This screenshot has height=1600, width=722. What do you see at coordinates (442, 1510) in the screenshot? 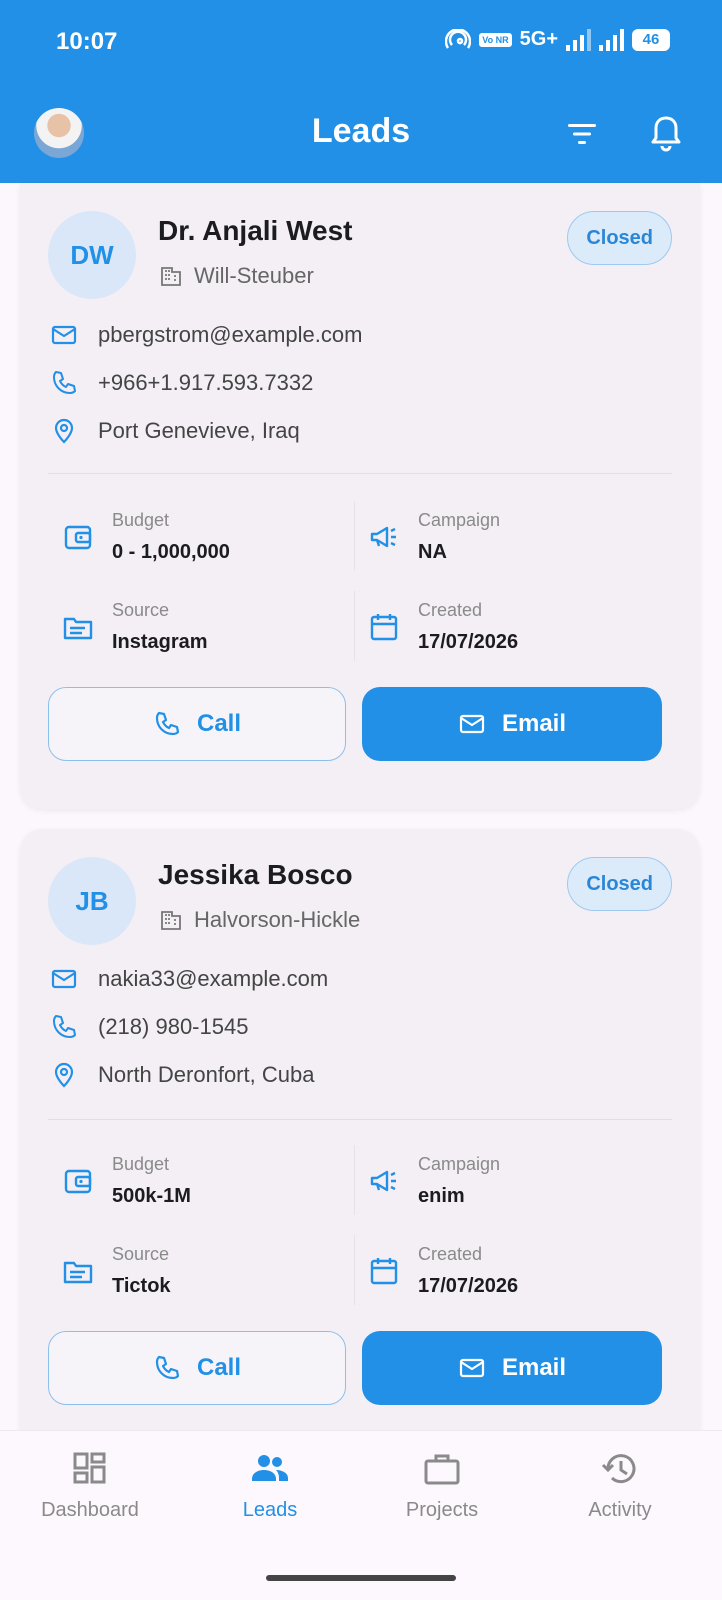
I see `nav-label-projects: Projects` at bounding box center [442, 1510].